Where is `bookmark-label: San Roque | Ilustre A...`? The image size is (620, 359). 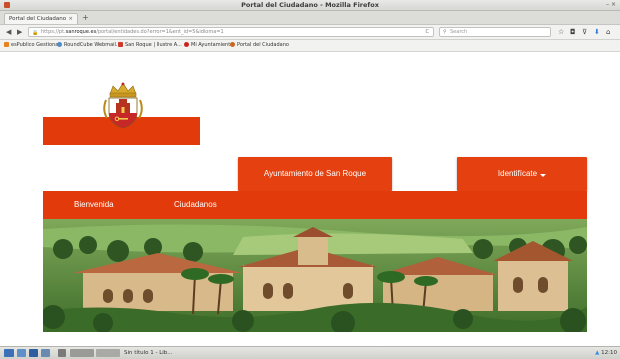 bookmark-label: San Roque | Ilustre A... is located at coordinates (153, 45).